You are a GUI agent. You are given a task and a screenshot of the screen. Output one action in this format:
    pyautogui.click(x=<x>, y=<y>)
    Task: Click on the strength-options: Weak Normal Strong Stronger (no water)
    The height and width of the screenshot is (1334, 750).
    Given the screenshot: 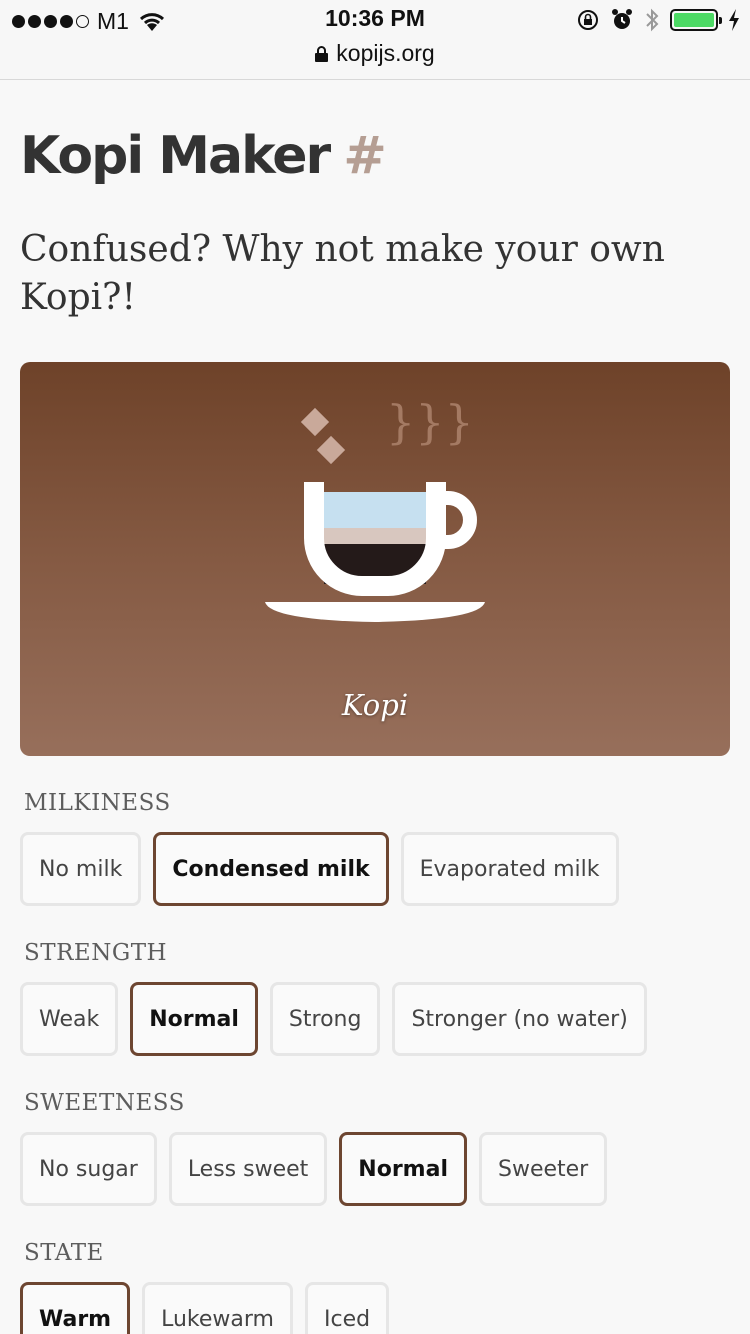 What is the action you would take?
    pyautogui.click(x=375, y=1019)
    